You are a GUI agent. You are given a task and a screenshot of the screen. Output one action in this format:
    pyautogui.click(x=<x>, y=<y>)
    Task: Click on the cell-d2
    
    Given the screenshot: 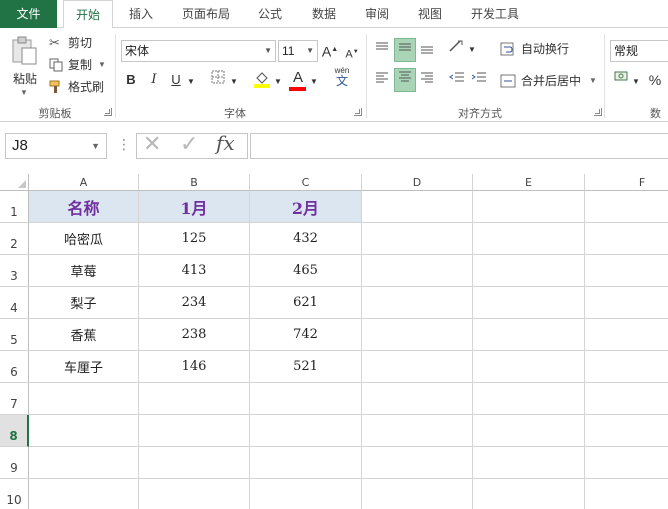 What is the action you would take?
    pyautogui.click(x=417, y=239)
    